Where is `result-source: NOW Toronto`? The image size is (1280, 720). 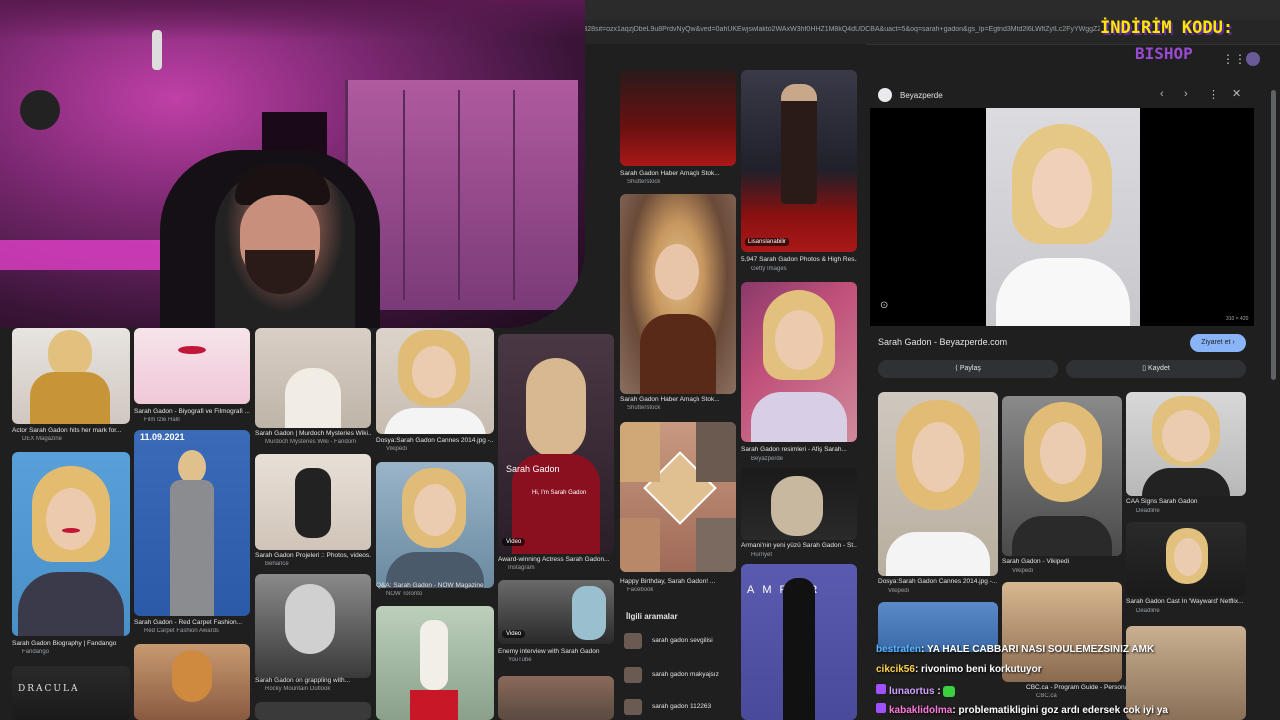
result-source: NOW Toronto is located at coordinates (404, 594).